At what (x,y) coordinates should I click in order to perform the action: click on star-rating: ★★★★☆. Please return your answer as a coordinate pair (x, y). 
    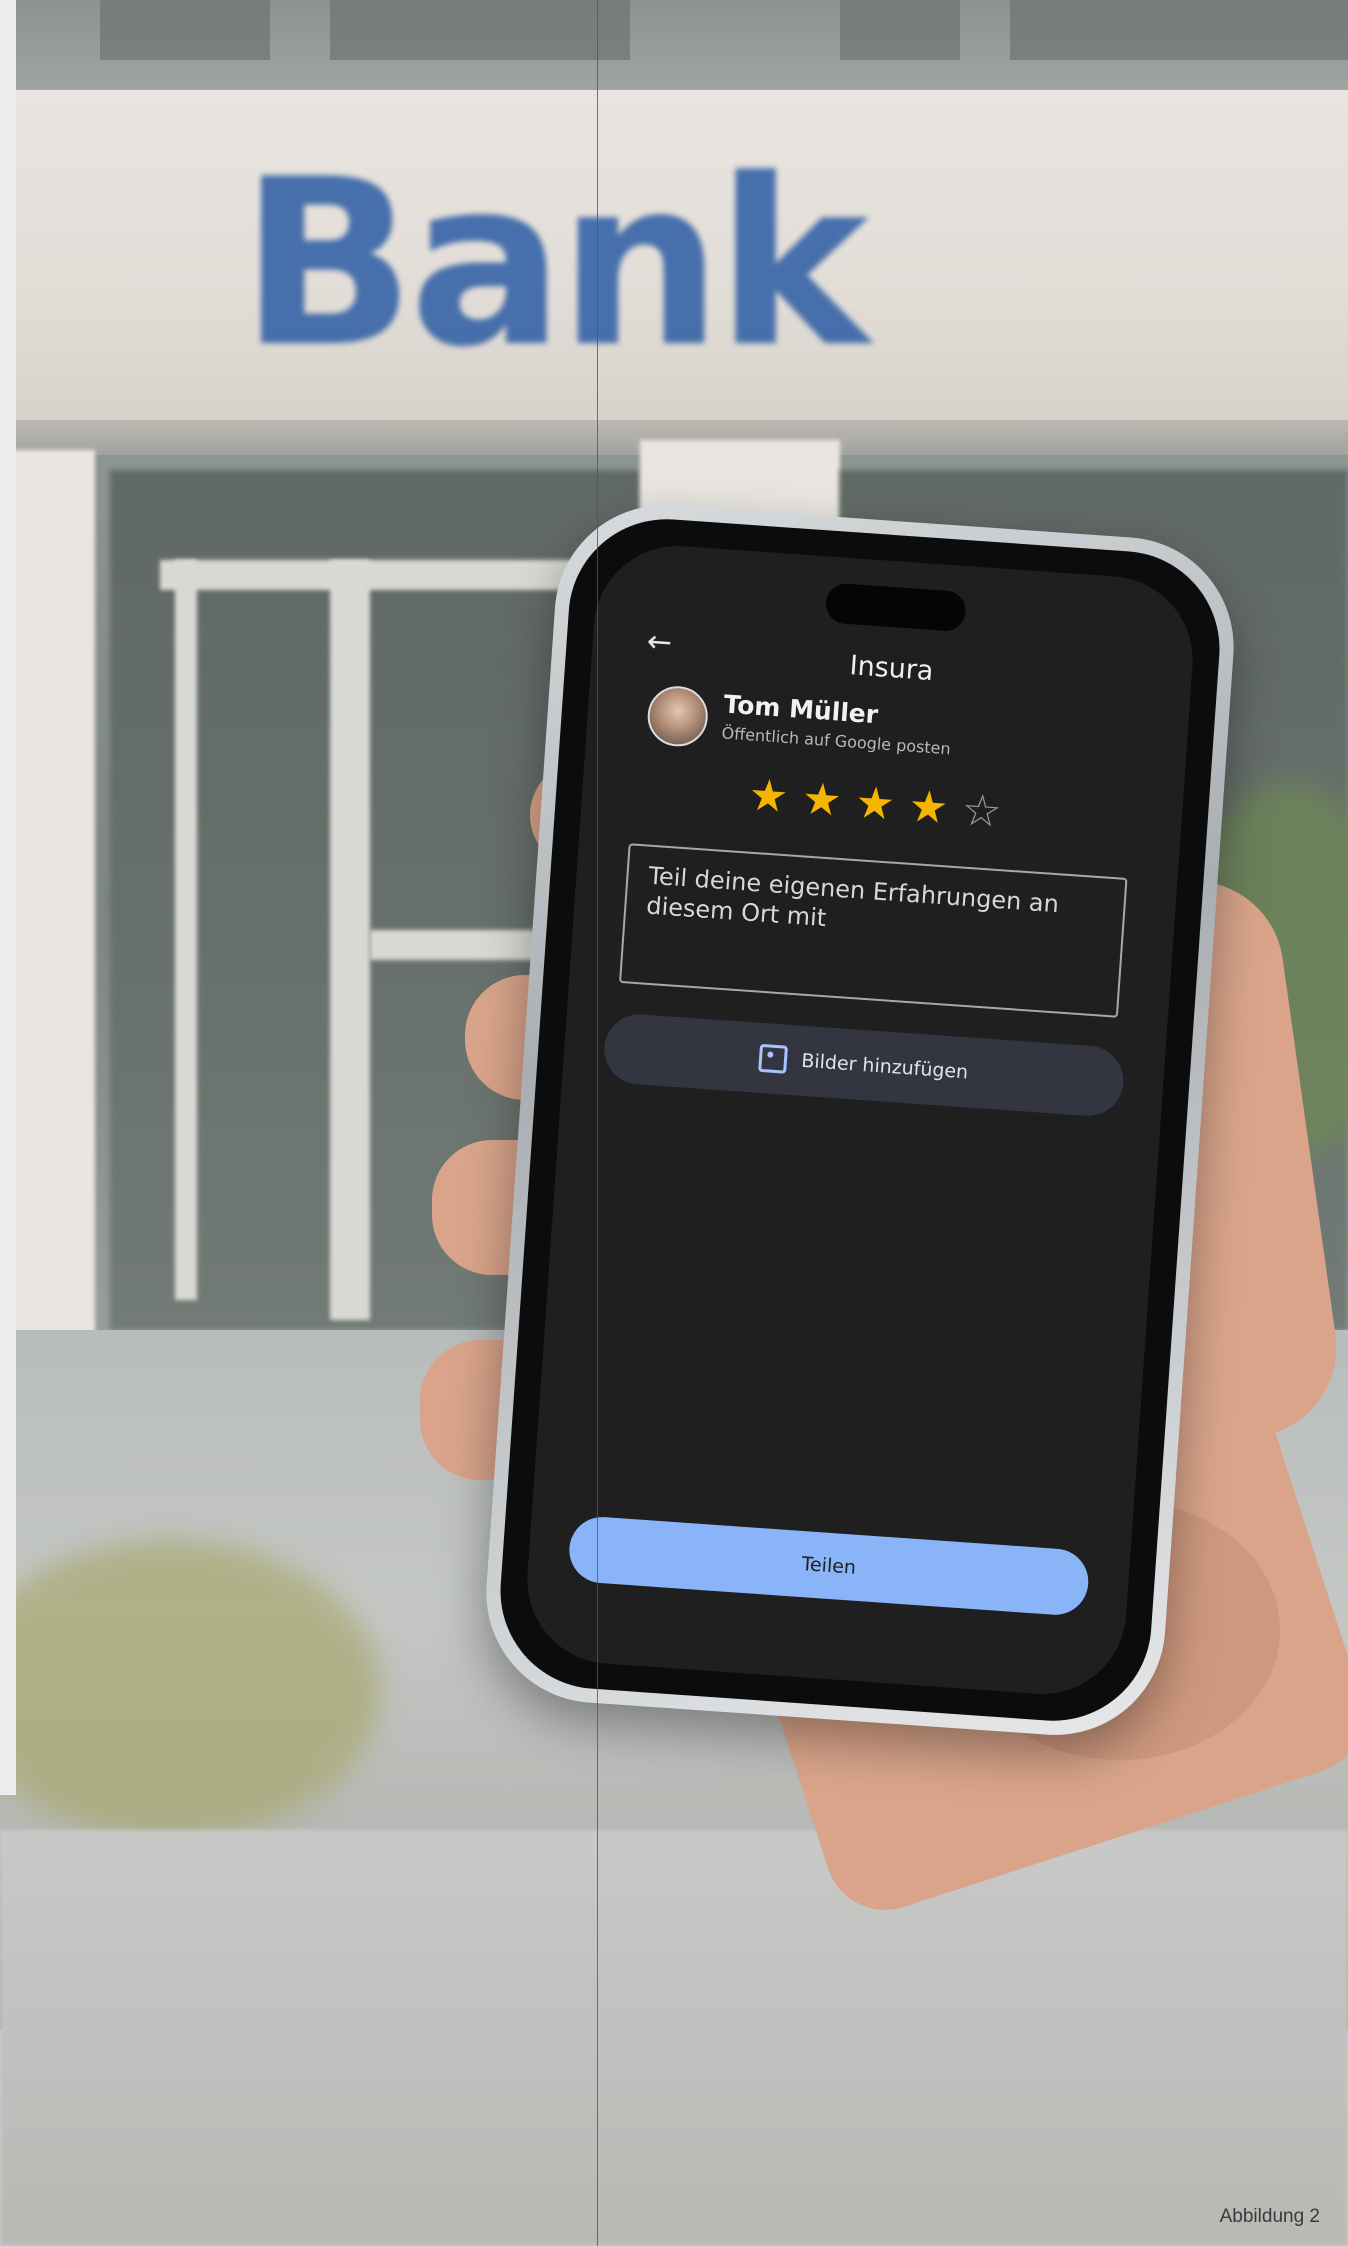
    Looking at the image, I should click on (882, 804).